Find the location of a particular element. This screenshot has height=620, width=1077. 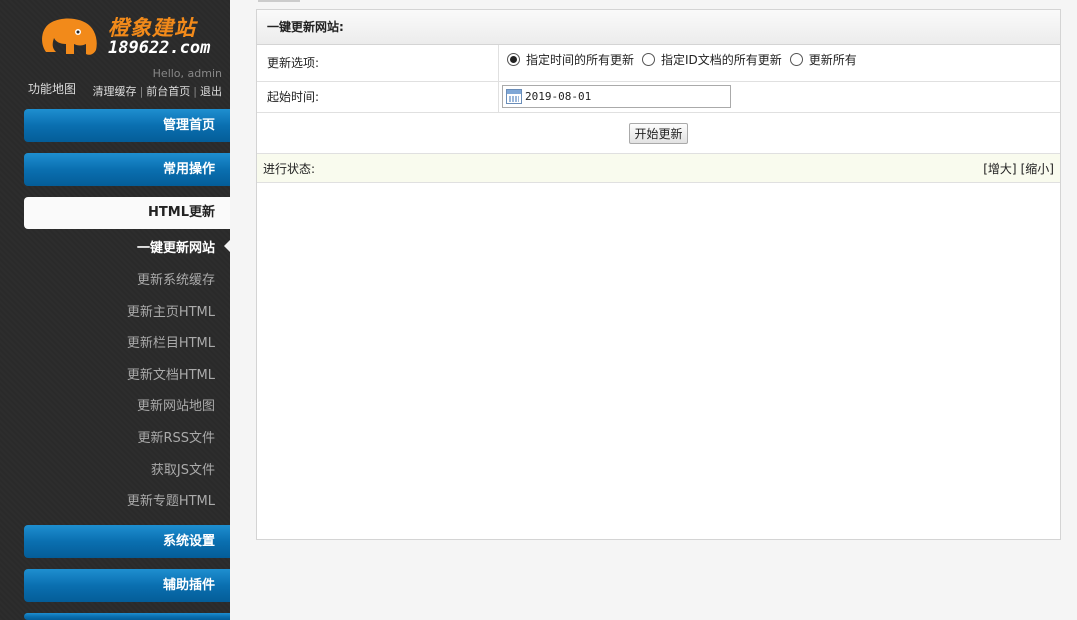

top-links: 清理缓存 | 前台首页 | 退出 is located at coordinates (157, 91).